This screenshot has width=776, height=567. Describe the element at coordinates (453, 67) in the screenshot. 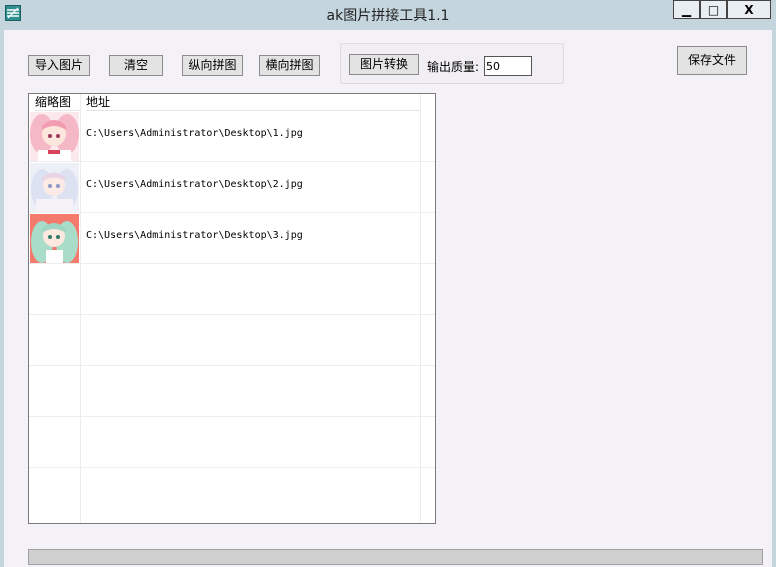

I see `quality-label: 输出质量:` at that location.